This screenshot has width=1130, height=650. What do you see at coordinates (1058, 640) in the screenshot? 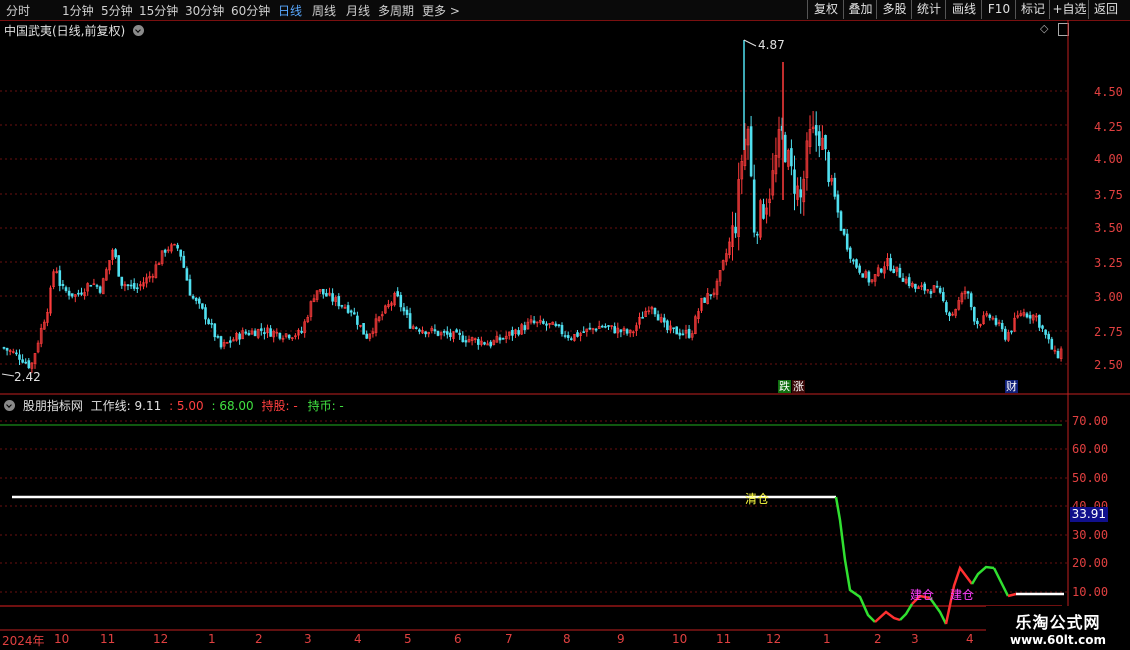
I see `watermark-url: www.60lt.com` at bounding box center [1058, 640].